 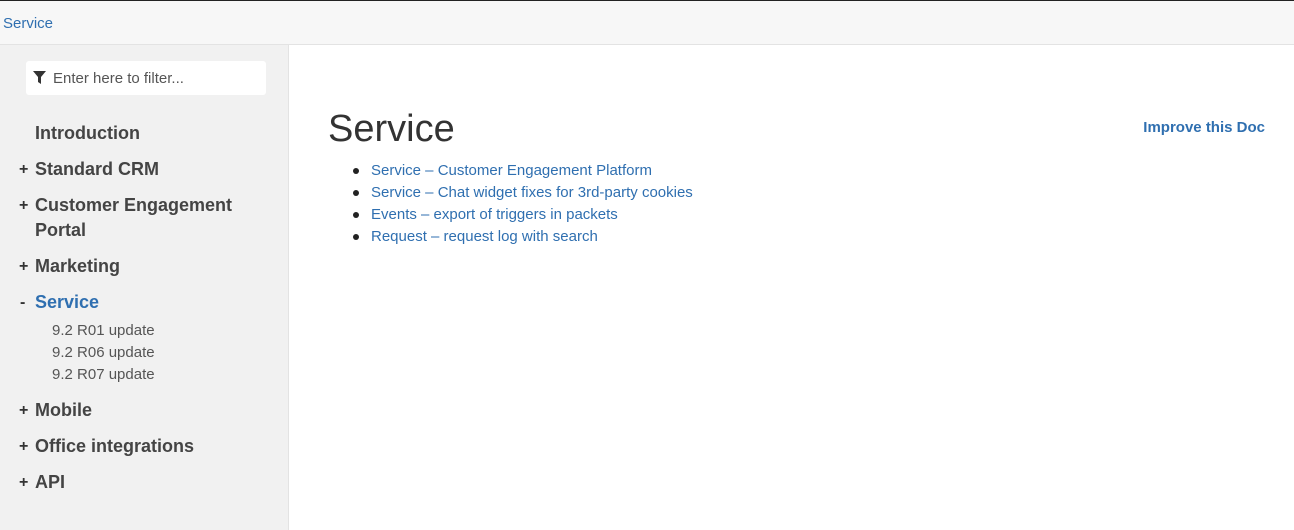 I want to click on article-link: Service – Customer Engagement Platform, so click(x=511, y=170).